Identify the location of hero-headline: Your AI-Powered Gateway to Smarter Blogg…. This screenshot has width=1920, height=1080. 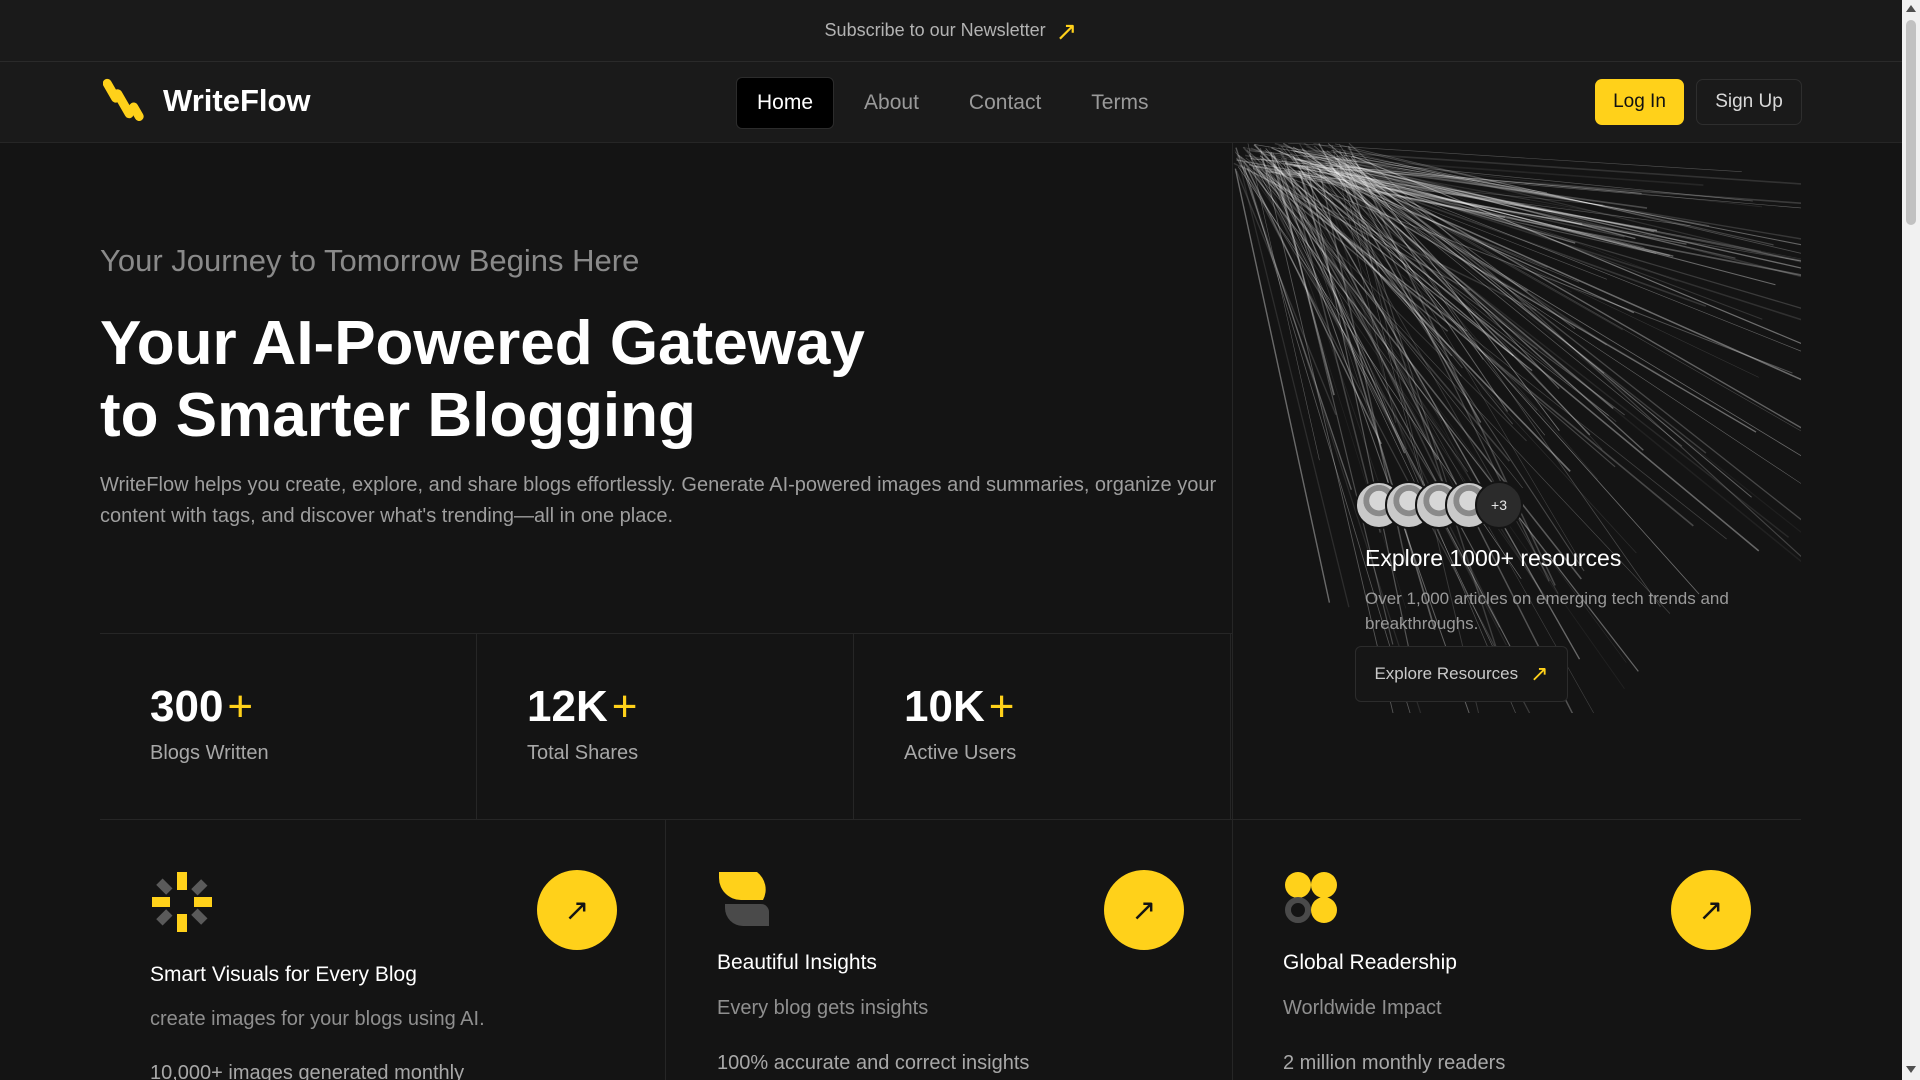
(550, 380).